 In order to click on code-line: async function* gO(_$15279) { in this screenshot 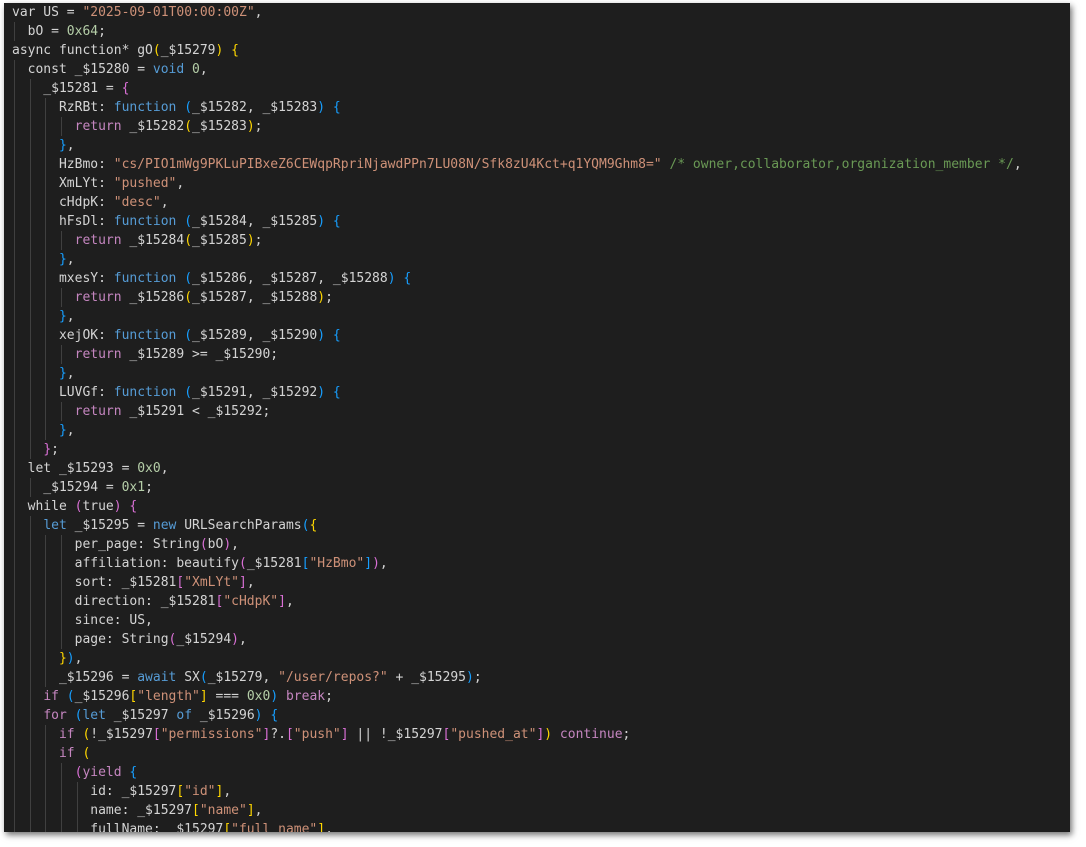, I will do `click(541, 50)`.